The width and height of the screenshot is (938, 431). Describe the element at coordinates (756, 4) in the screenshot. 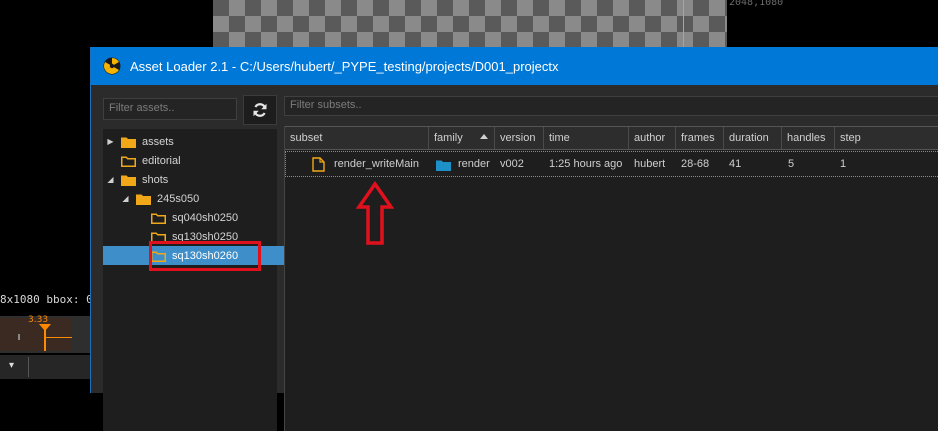

I see `viewer-resolution-label: 2048,1080` at that location.